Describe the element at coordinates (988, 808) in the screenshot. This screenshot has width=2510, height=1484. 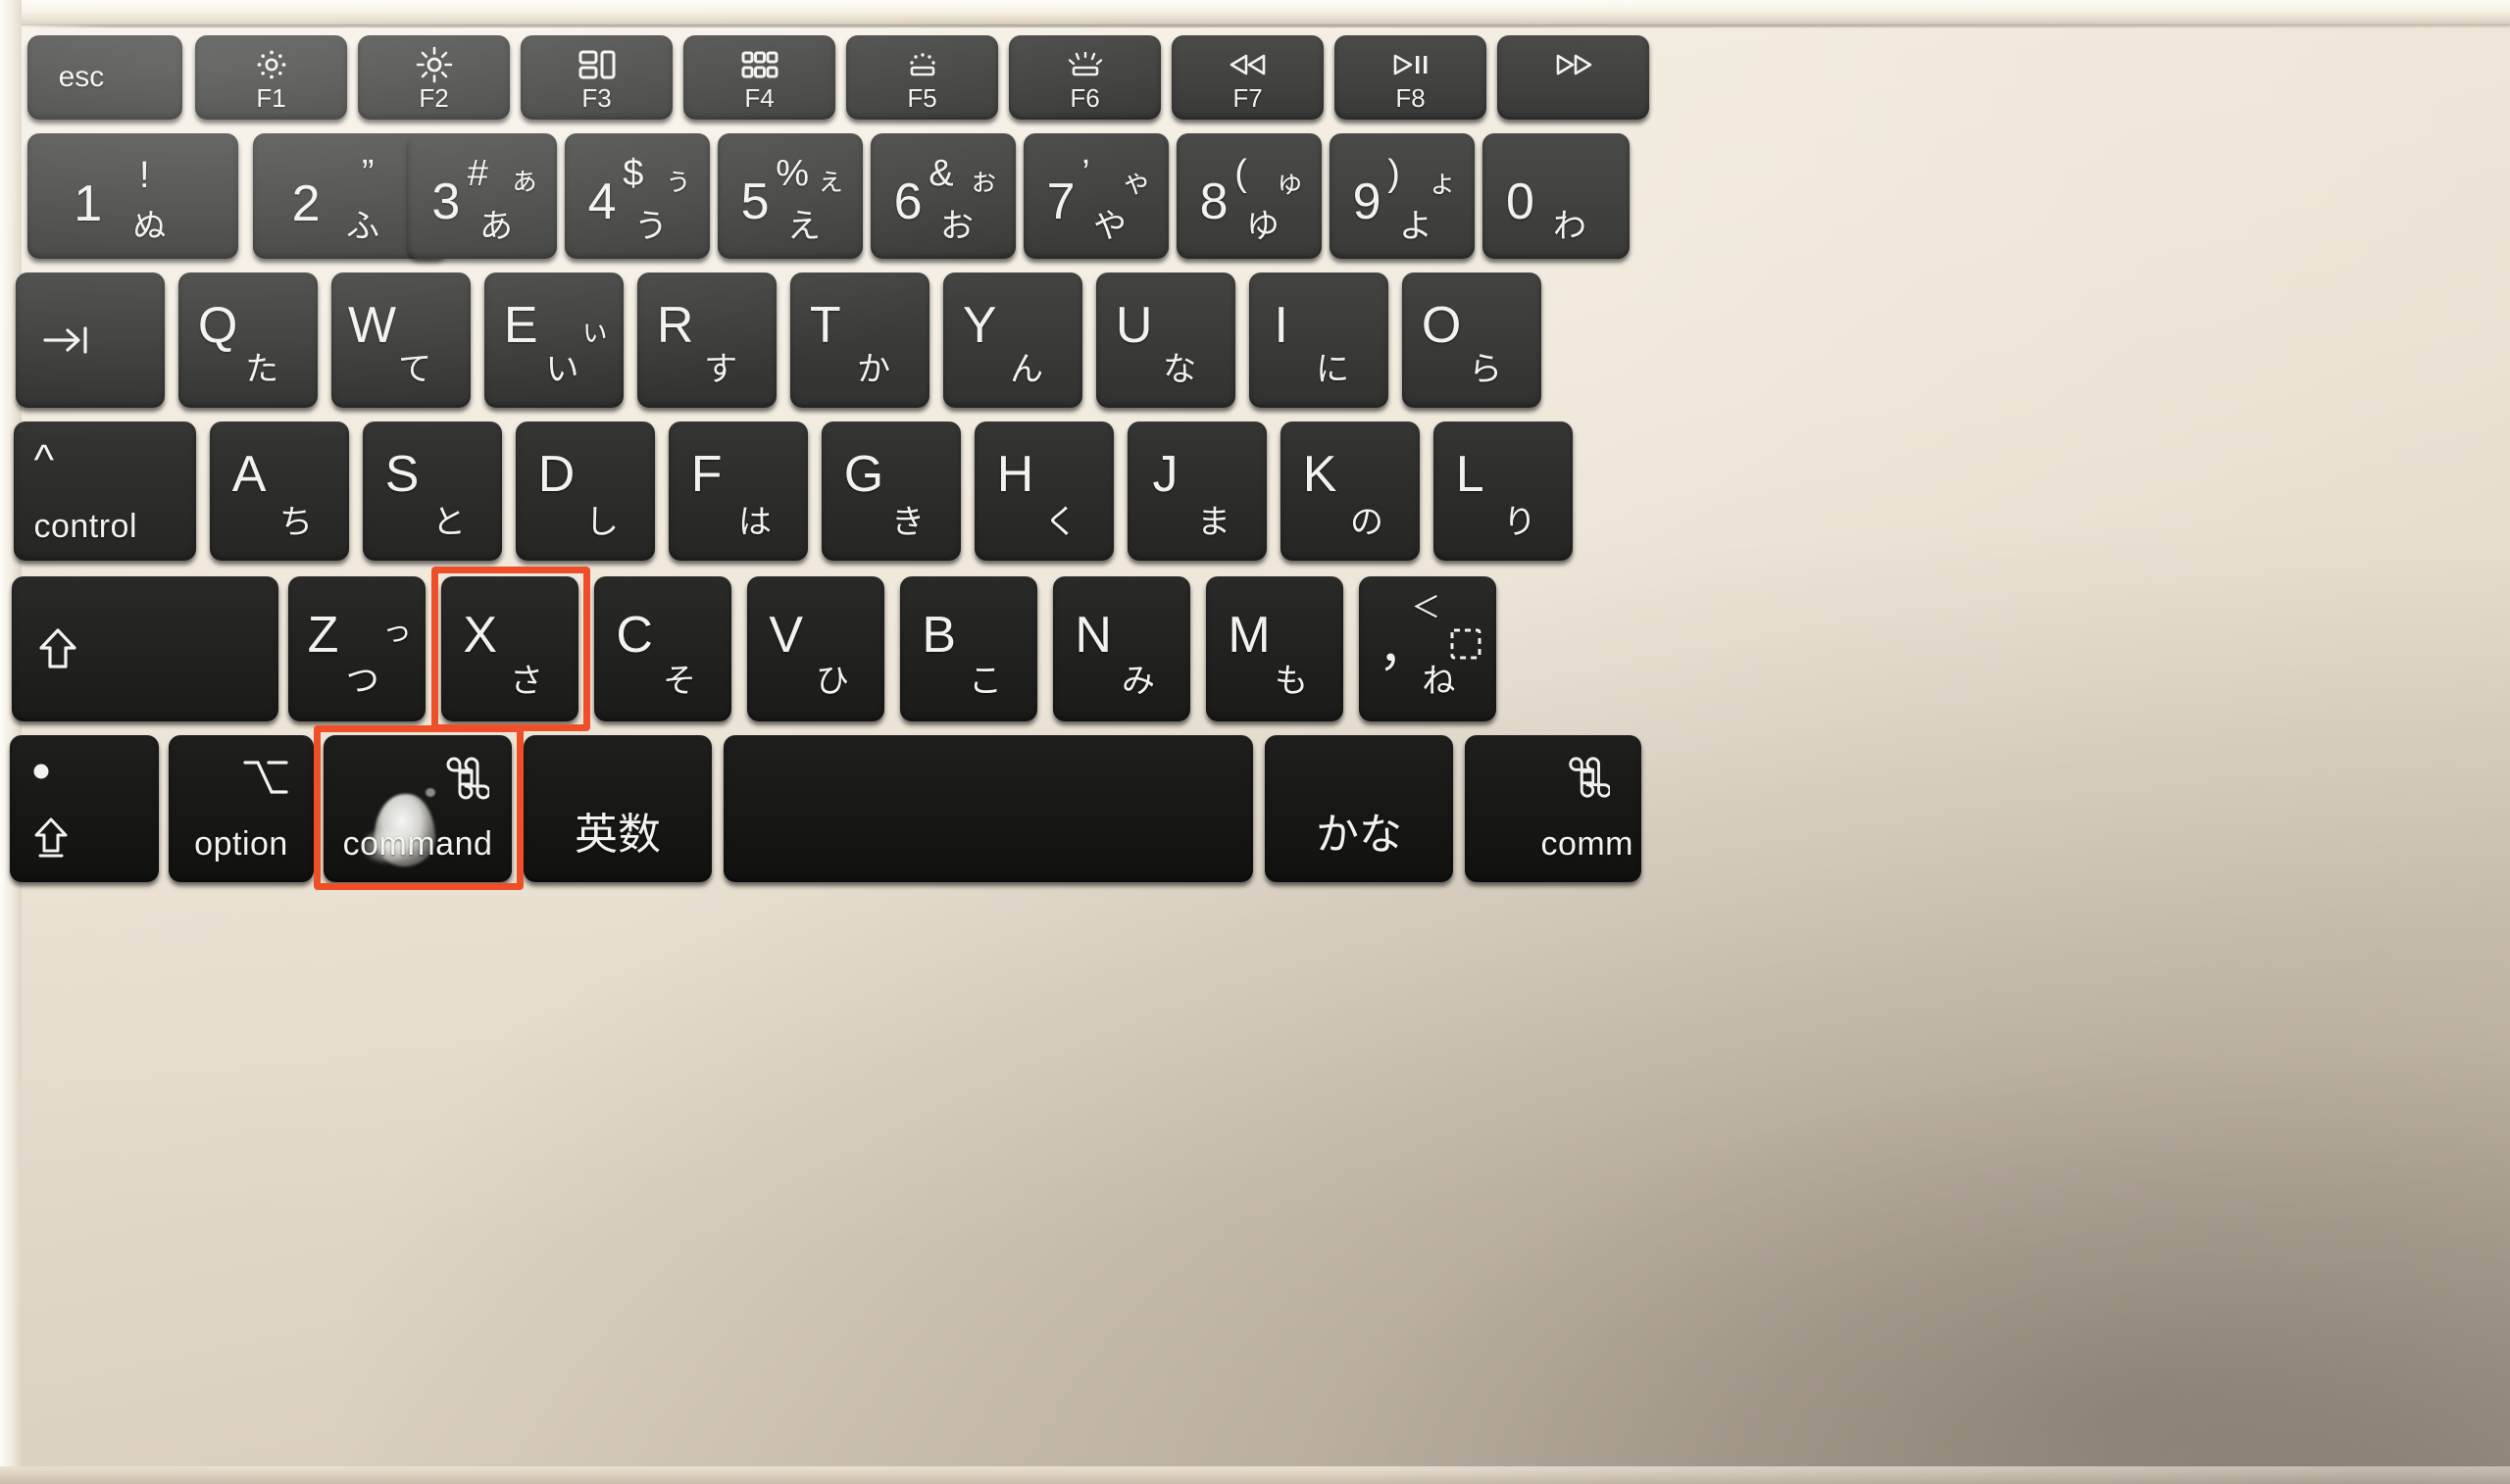
I see `key-space` at that location.